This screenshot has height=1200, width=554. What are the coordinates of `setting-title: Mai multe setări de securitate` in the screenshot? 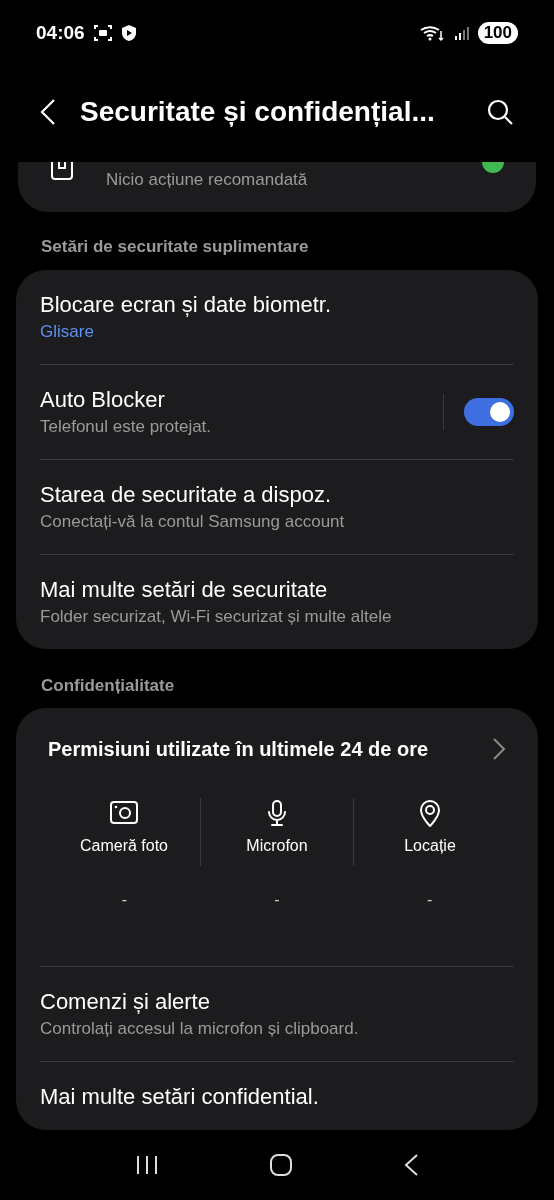 It's located at (277, 589).